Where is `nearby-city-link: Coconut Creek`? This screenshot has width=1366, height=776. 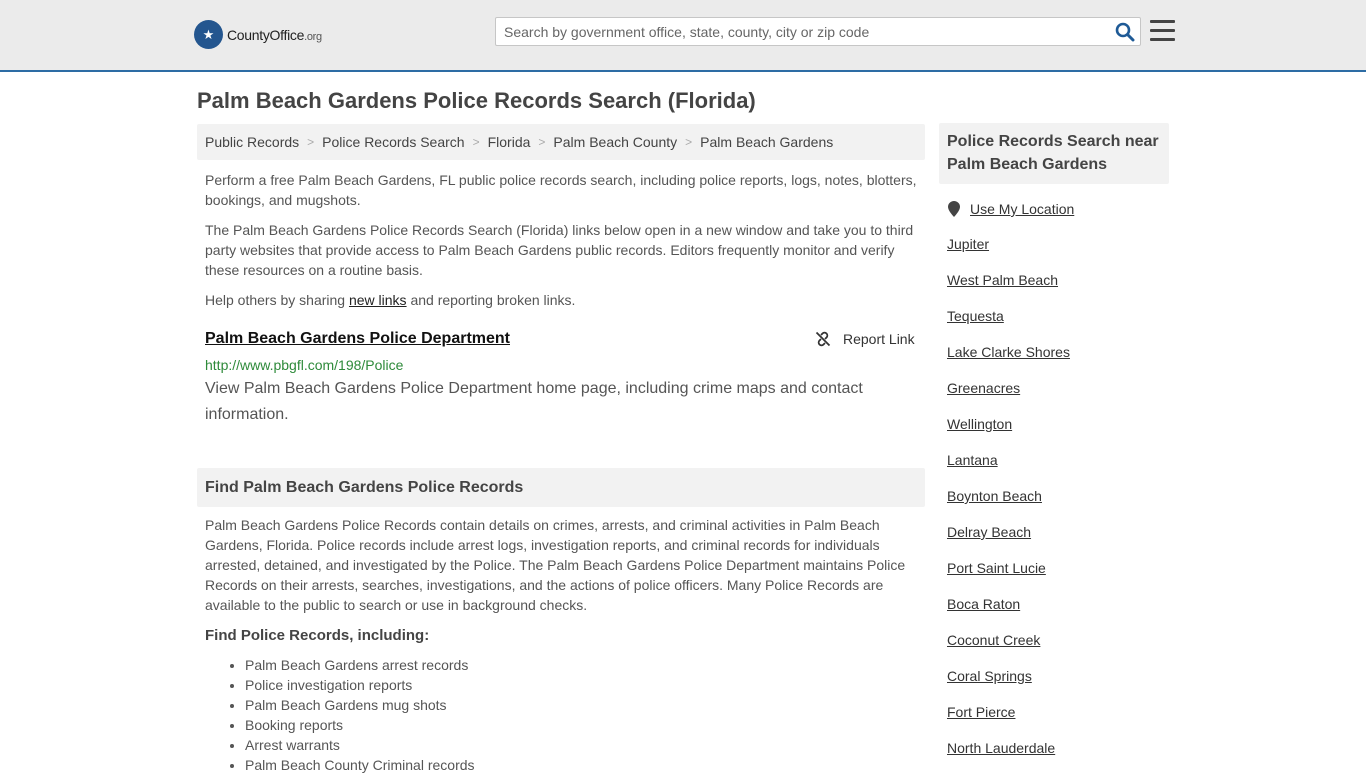
nearby-city-link: Coconut Creek is located at coordinates (993, 640).